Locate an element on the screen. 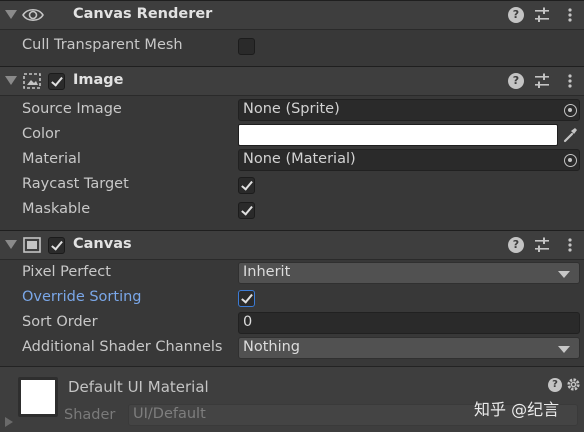  row-pixel-perfect: Pixel Perfect Inherit is located at coordinates (292, 273).